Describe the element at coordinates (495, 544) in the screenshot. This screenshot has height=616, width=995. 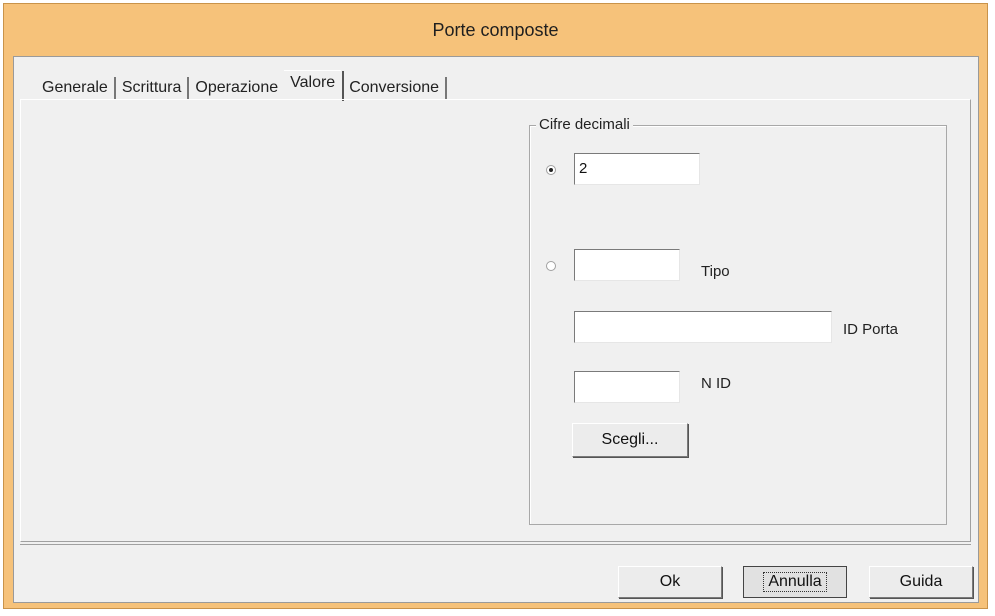
I see `bottom-separator` at that location.